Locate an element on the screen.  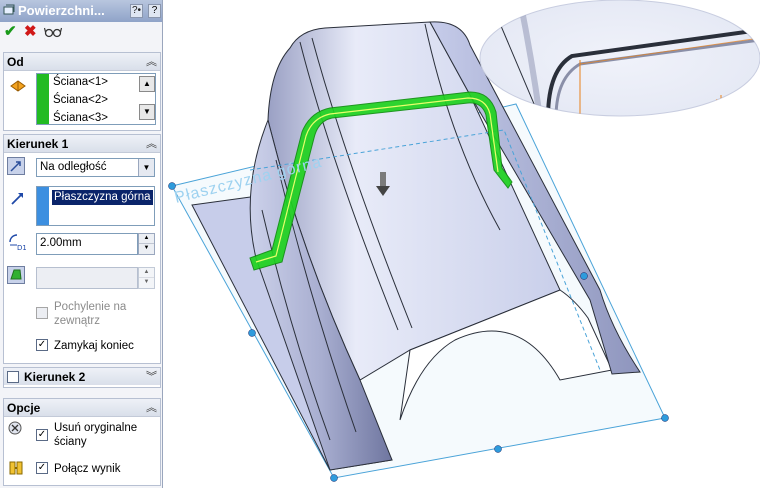
scroll-up-button: ▲ is located at coordinates (147, 84).